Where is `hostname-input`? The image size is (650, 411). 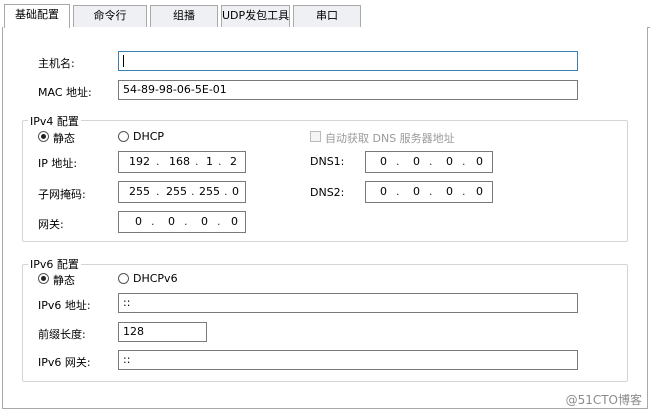
hostname-input is located at coordinates (348, 61).